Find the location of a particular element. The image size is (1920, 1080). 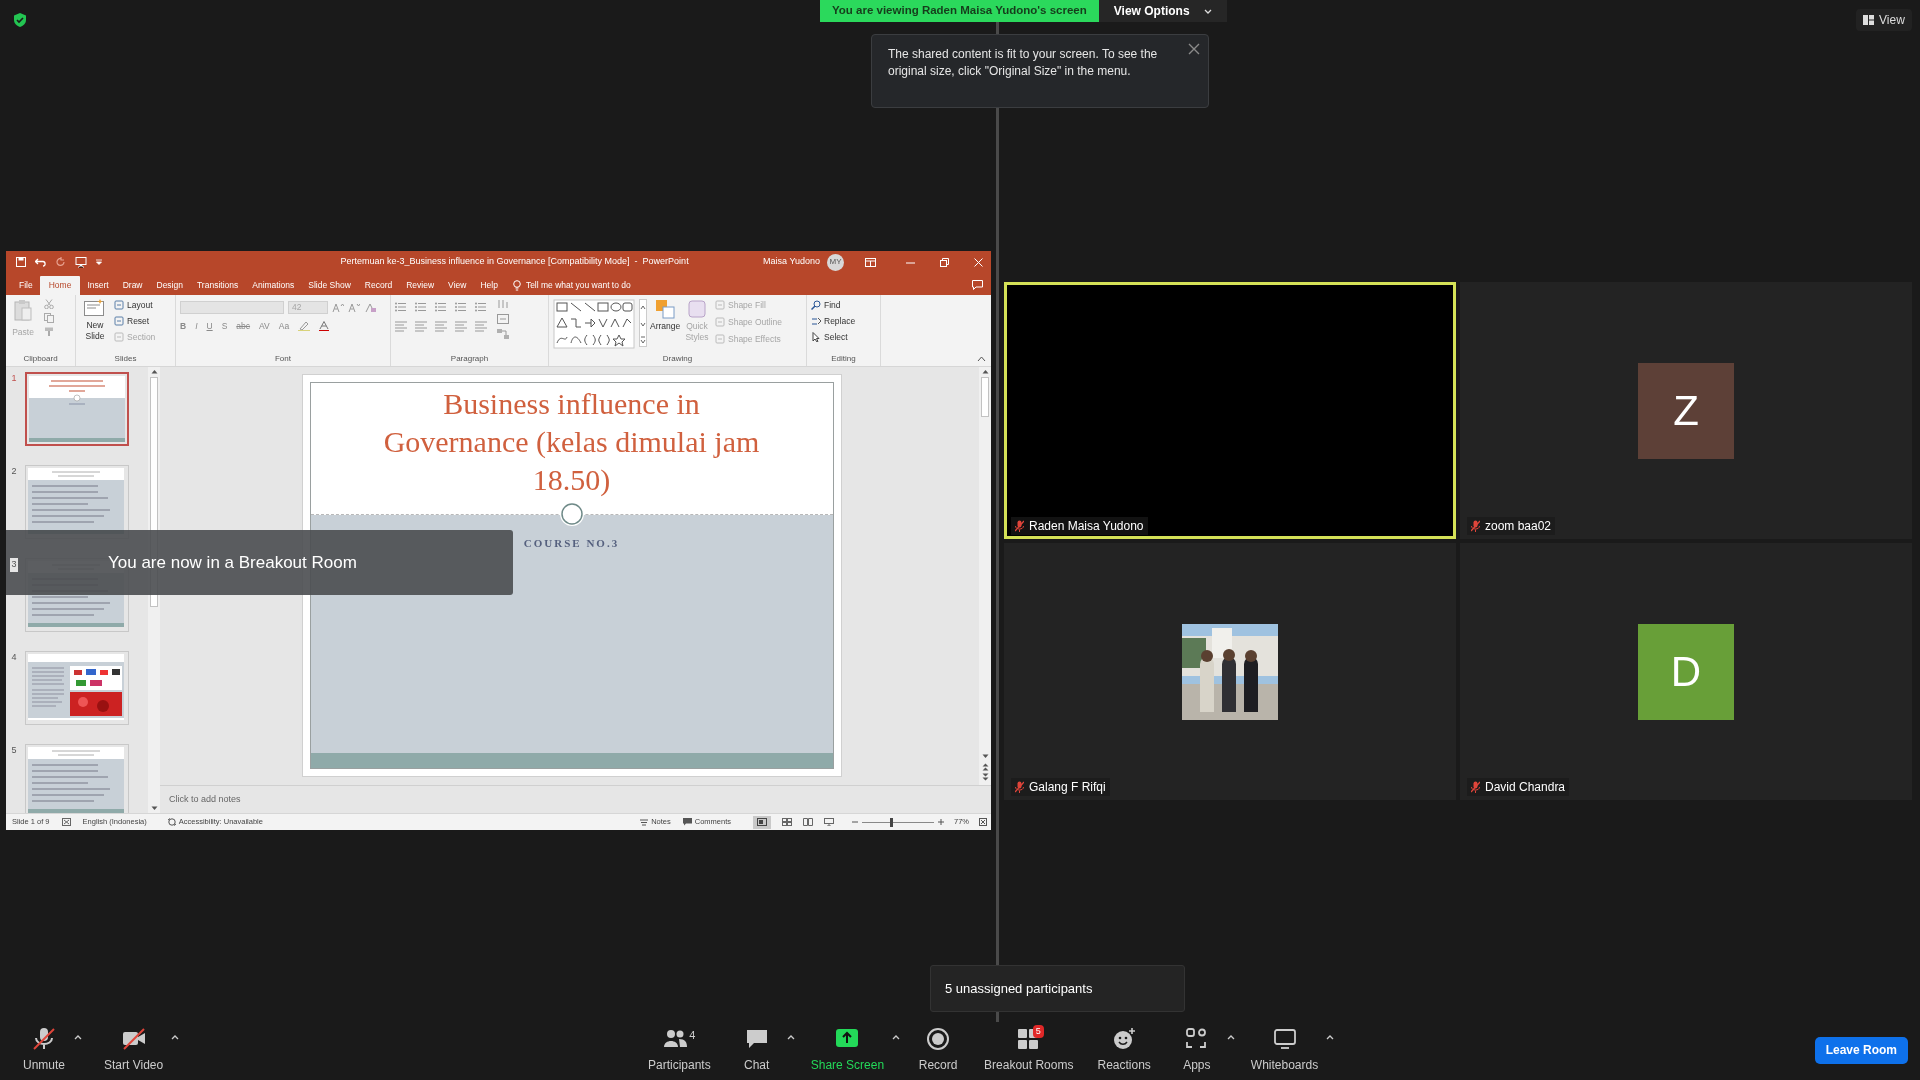

toolbar-button: Whiteboards is located at coordinates (1284, 1050).